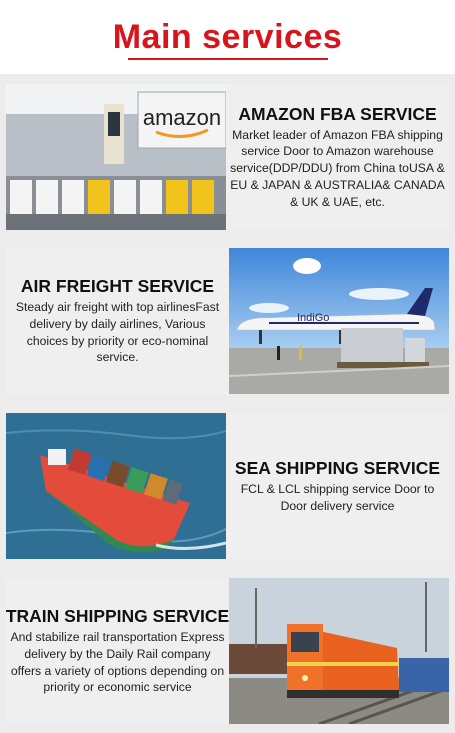 The height and width of the screenshot is (733, 455). Describe the element at coordinates (313, 318) in the screenshot. I see `airline-logo-text: IndiGo` at that location.